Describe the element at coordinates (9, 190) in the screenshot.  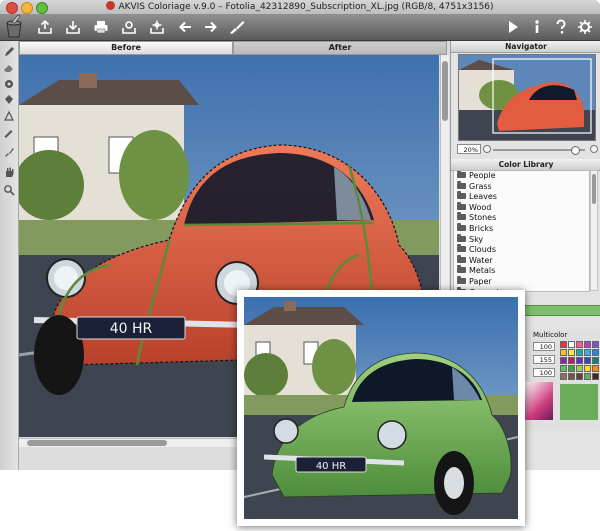
I see `zoom-icon` at that location.